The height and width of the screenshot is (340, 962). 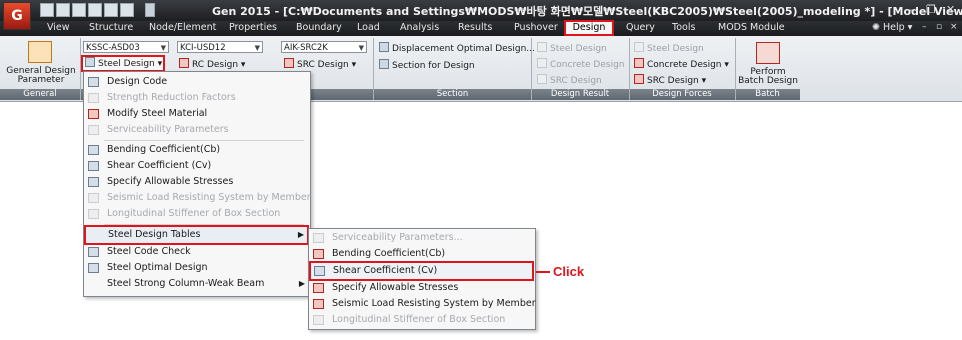 I want to click on steel-design-button: Steel Design ▾, so click(x=123, y=63).